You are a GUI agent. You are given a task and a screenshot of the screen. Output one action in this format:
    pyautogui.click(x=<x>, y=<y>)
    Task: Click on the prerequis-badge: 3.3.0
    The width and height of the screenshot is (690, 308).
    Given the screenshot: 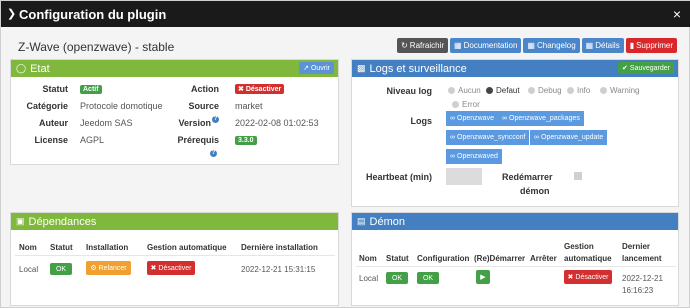 What is the action you would take?
    pyautogui.click(x=246, y=140)
    